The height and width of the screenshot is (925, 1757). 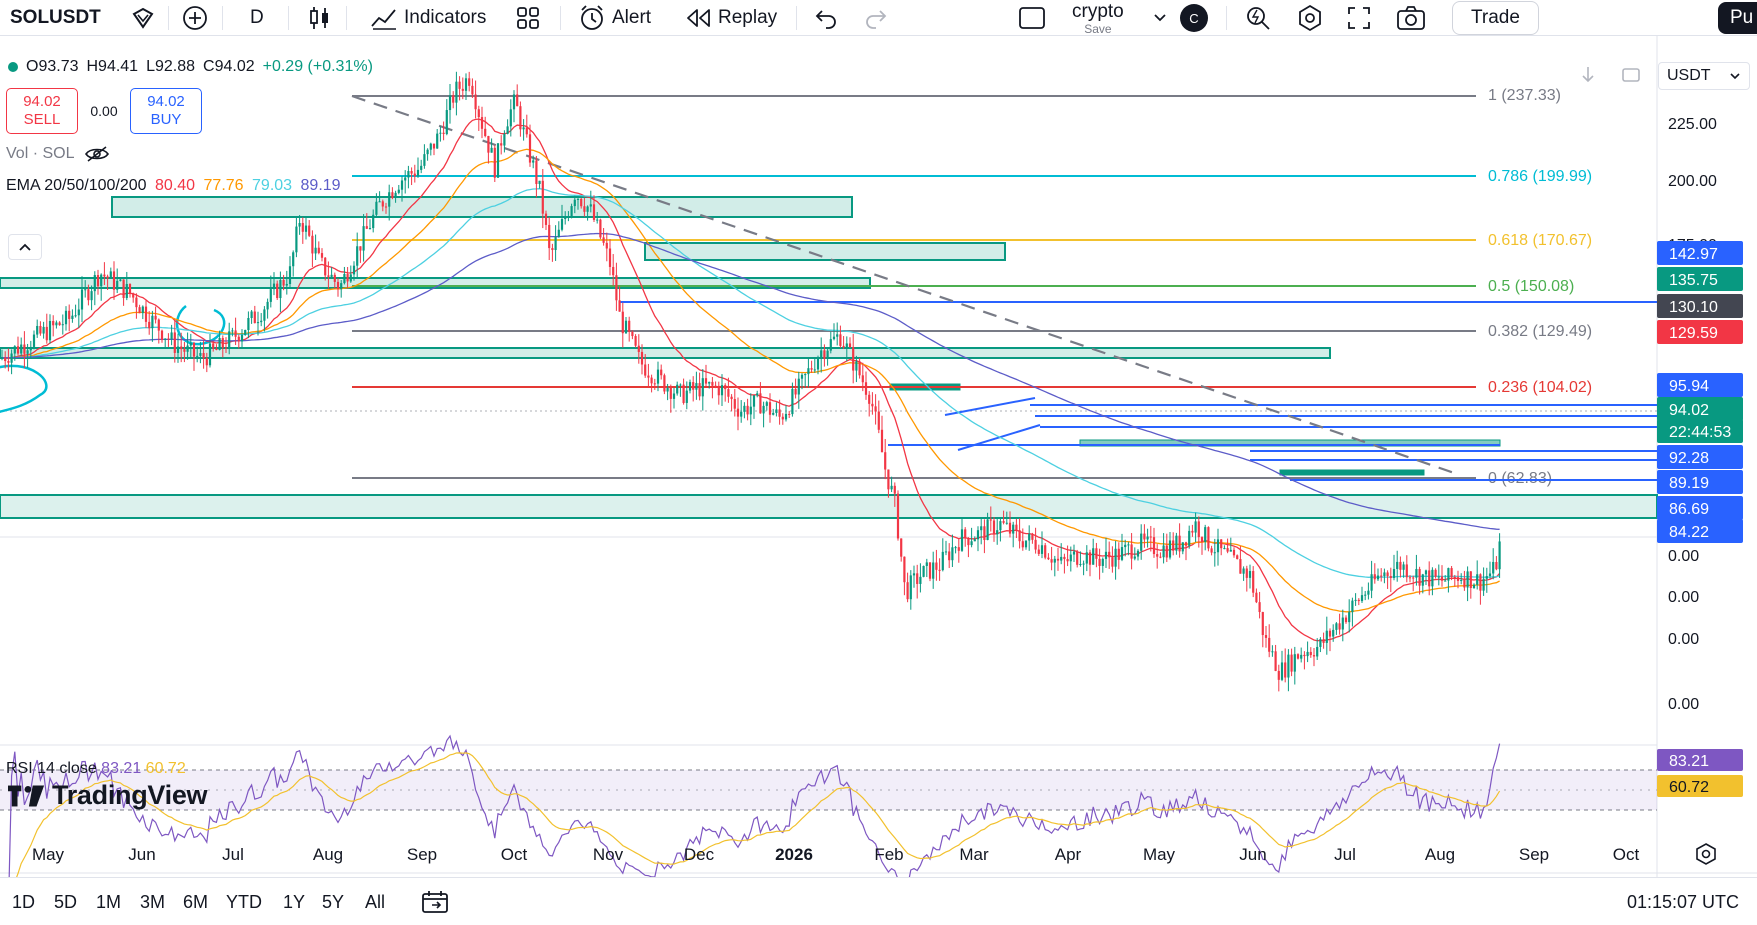 I want to click on range-button-ytd: YTD, so click(x=244, y=901).